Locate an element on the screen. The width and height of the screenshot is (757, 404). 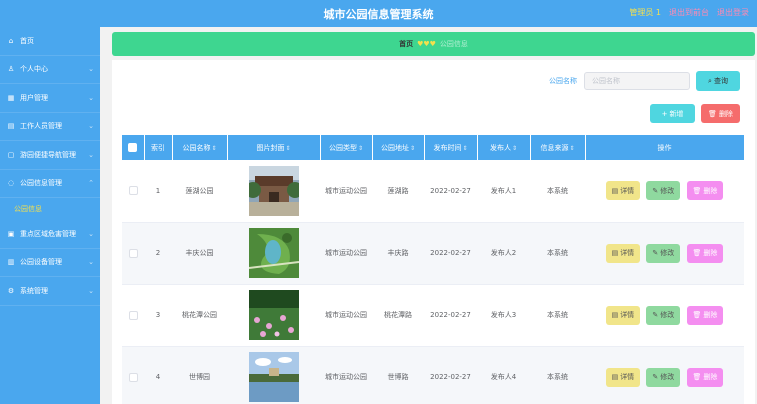
sidebar-item-personal-center: ♙ 个人中心 ⌄ is located at coordinates (50, 70).